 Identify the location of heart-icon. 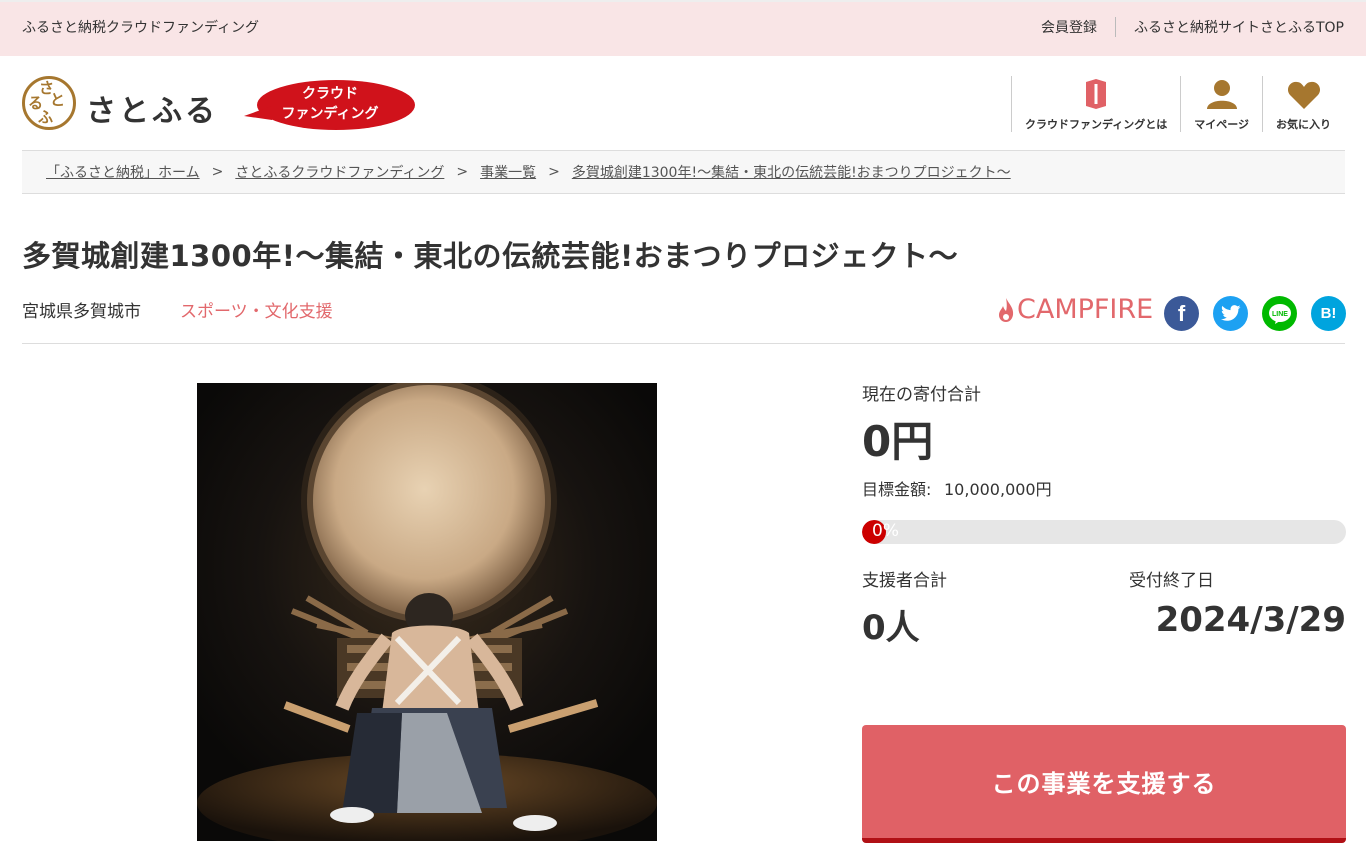
(1303, 95).